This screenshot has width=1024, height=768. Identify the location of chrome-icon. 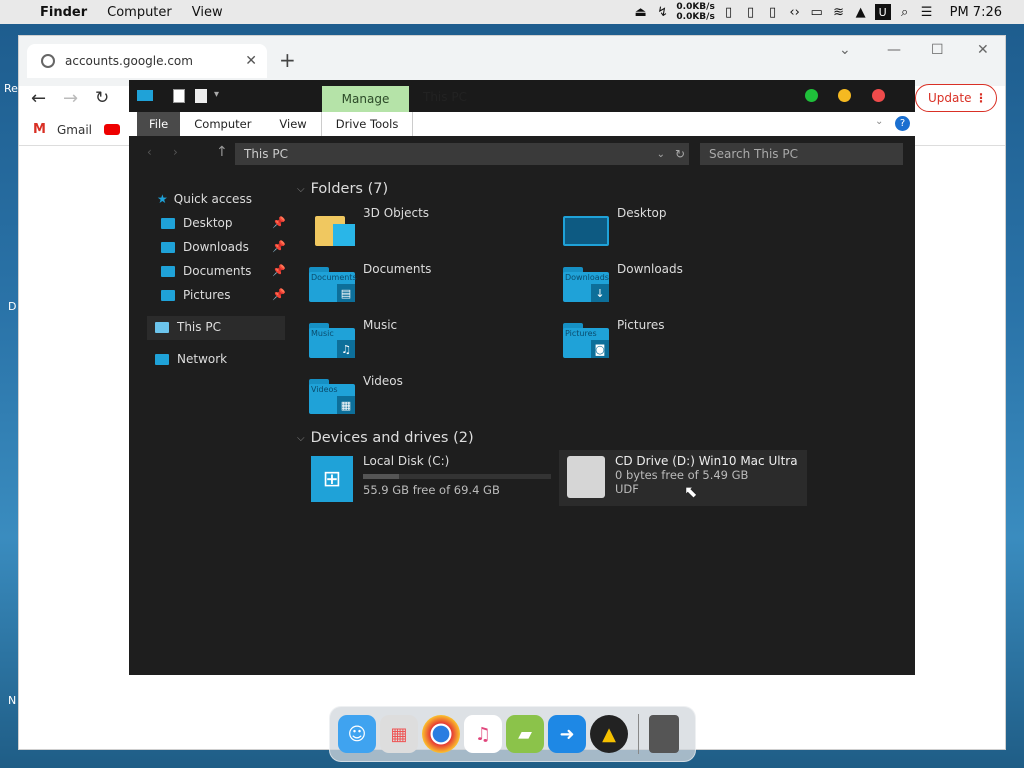
(441, 734).